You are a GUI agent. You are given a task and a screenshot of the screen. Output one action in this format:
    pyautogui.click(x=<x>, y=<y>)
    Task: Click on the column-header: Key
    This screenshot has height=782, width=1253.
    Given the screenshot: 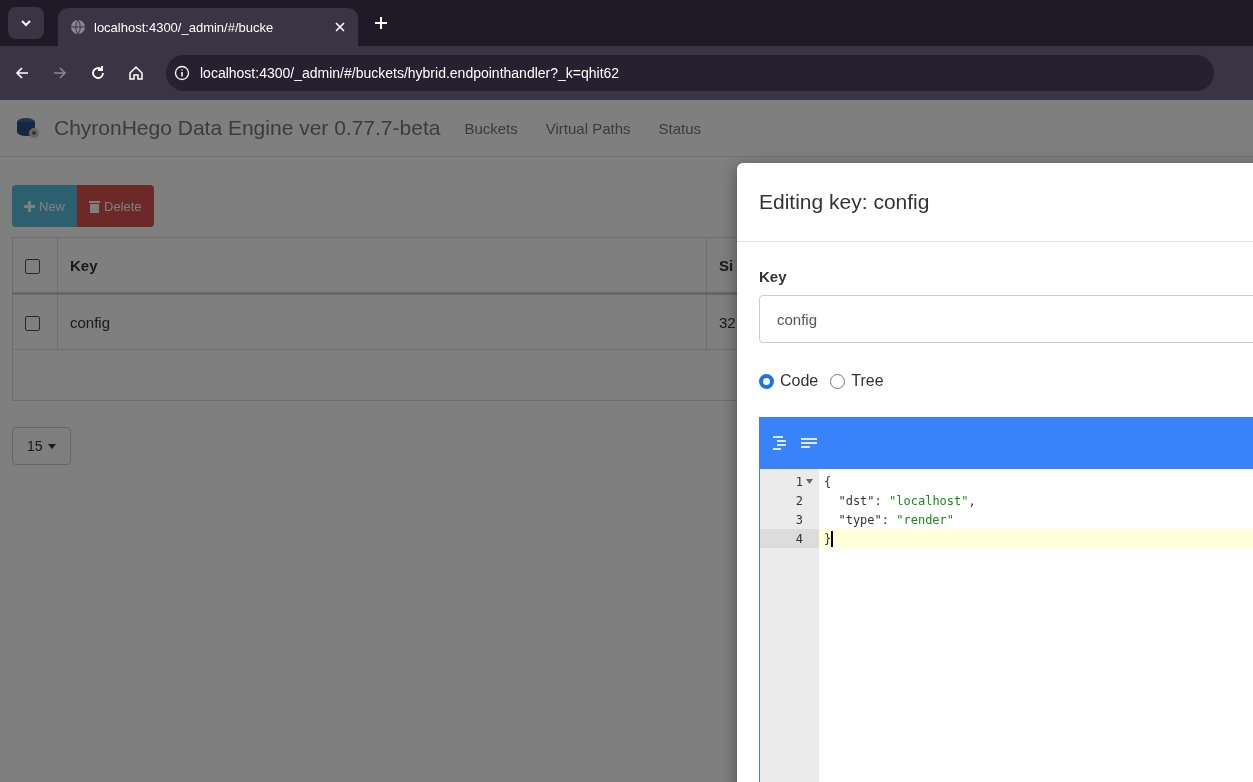 What is the action you would take?
    pyautogui.click(x=382, y=265)
    